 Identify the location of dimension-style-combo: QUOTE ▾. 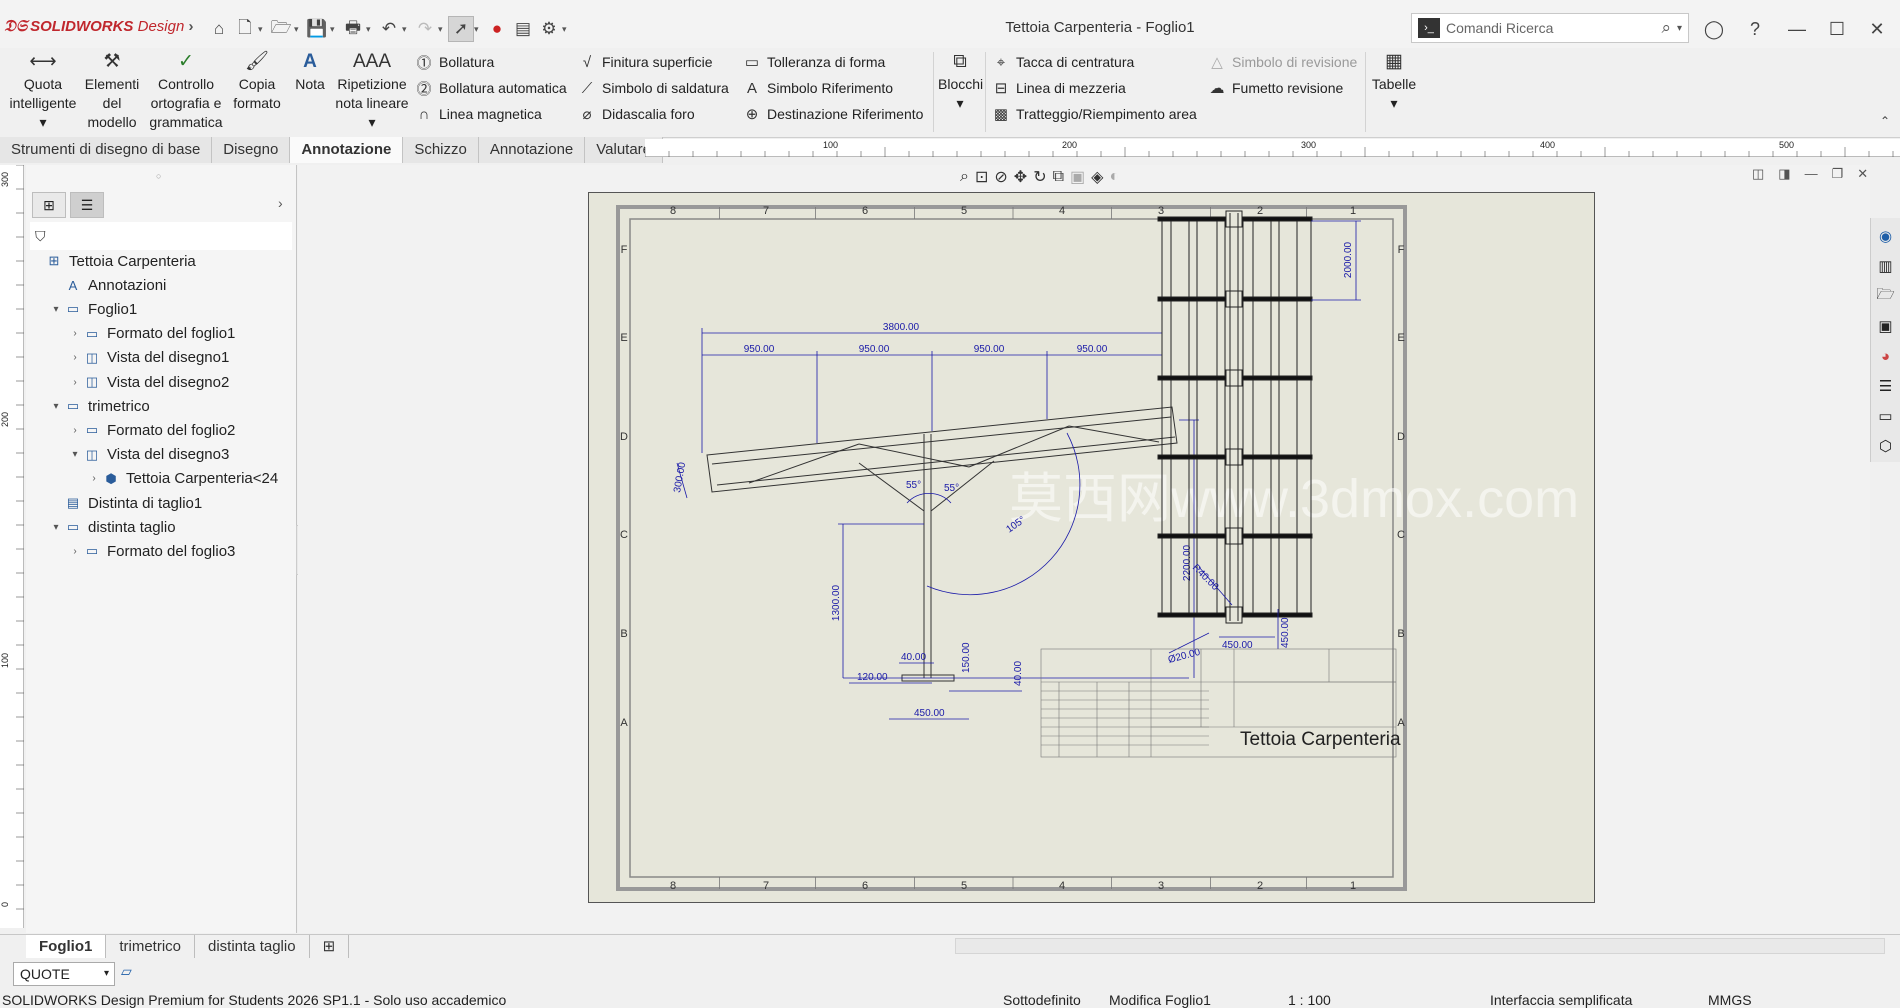
(64, 974).